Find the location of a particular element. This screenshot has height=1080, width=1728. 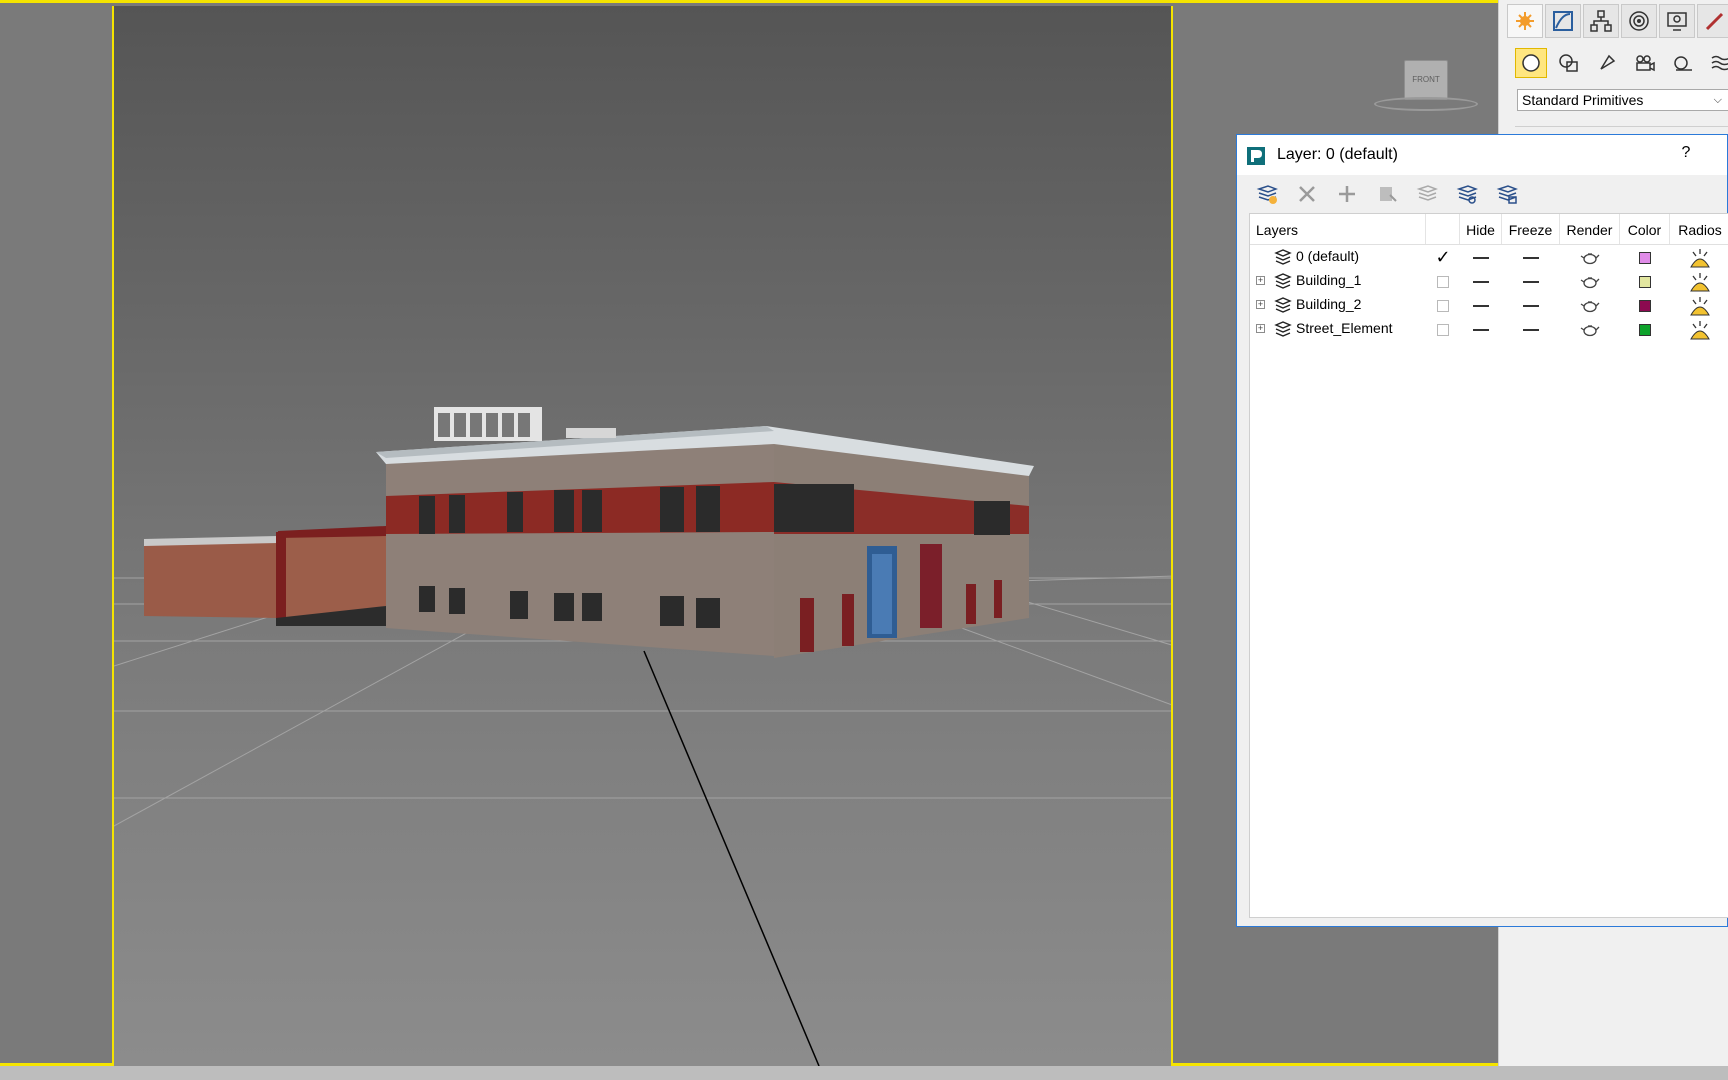

column-hide: Hide is located at coordinates (1481, 229).